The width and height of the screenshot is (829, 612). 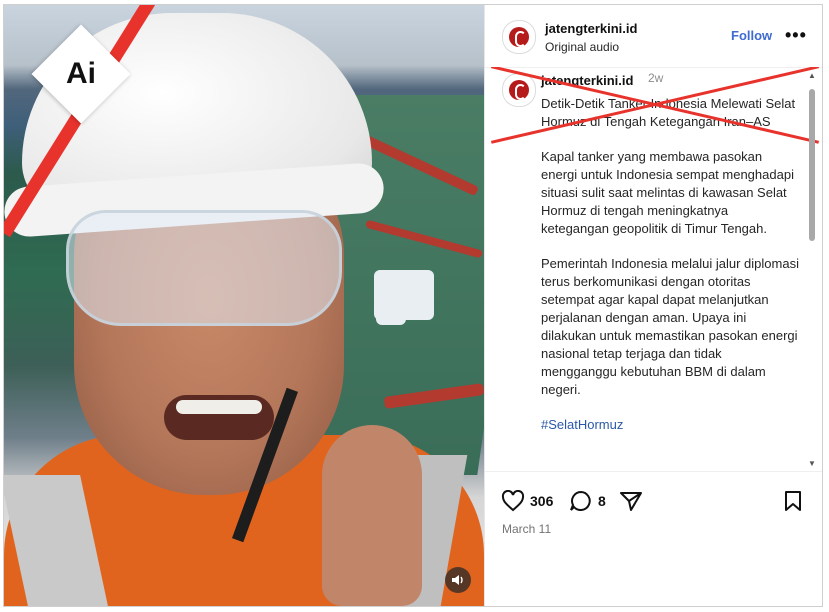 I want to click on ai-badge-text: Ai, so click(x=81, y=73).